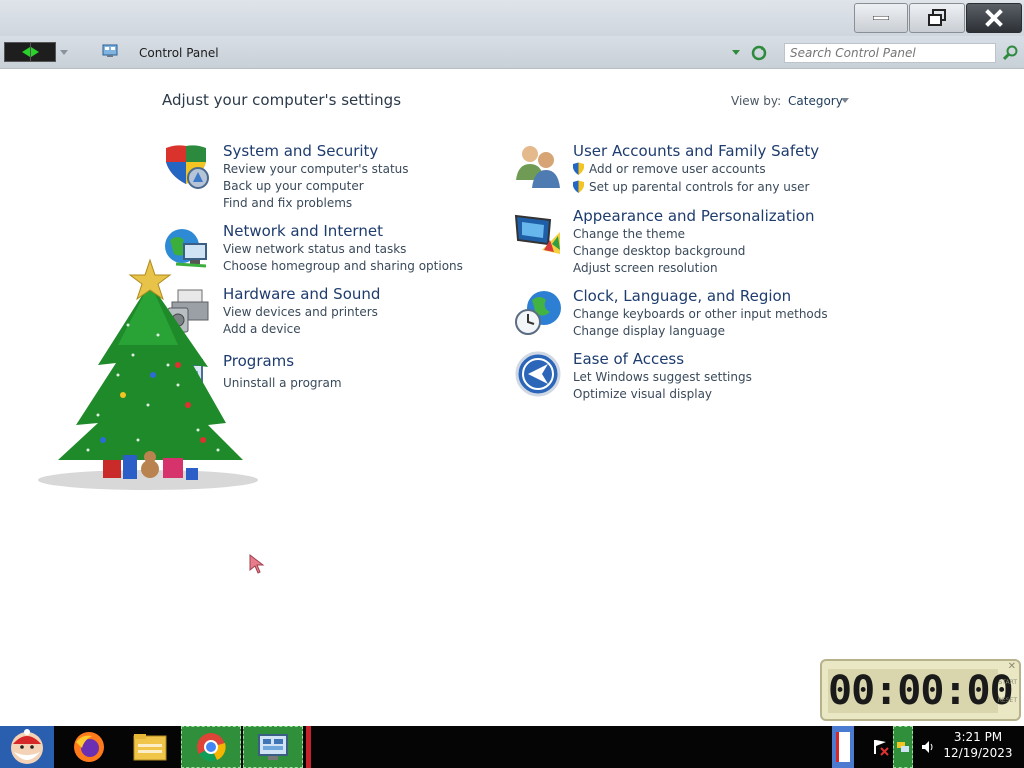 The width and height of the screenshot is (1024, 768). What do you see at coordinates (699, 187) in the screenshot?
I see `link-parental-controls: Set up parental controls for any user` at bounding box center [699, 187].